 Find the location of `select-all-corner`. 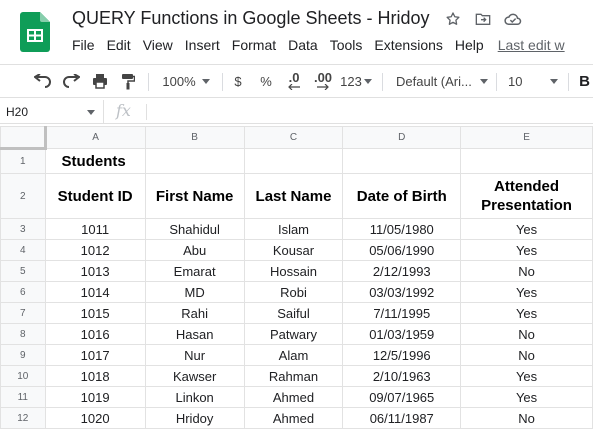

select-all-corner is located at coordinates (23, 138).